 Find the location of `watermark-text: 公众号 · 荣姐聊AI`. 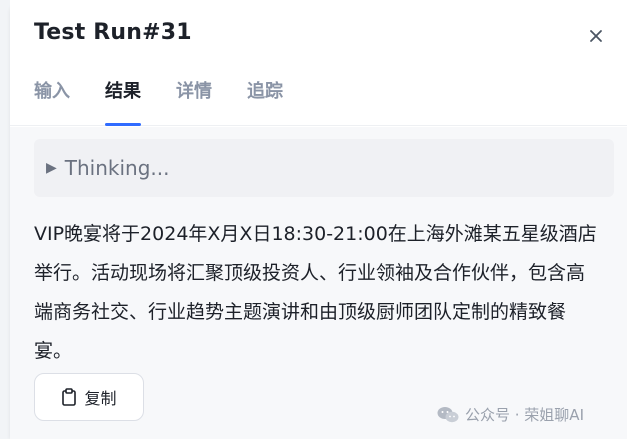

watermark-text: 公众号 · 荣姐聊AI is located at coordinates (524, 415).